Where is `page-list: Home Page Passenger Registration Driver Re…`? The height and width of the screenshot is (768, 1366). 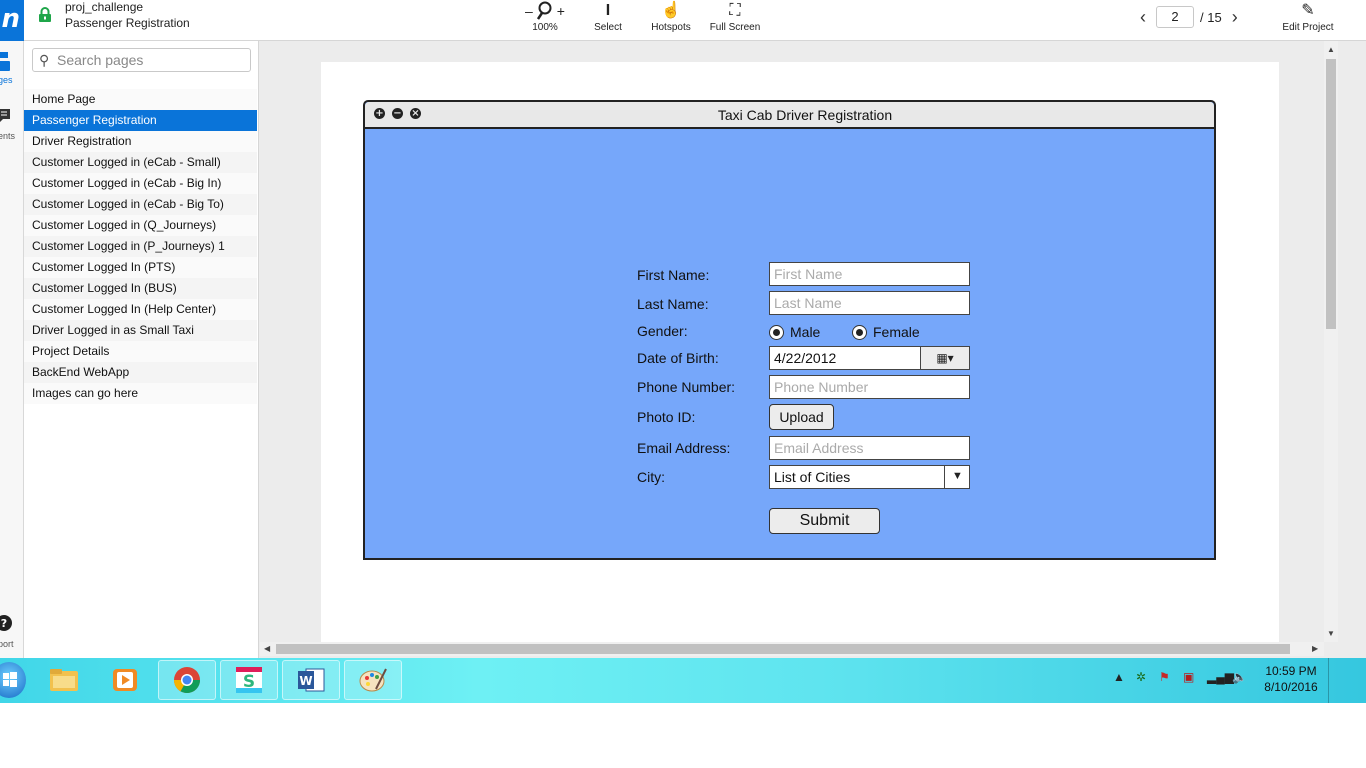
page-list: Home Page Passenger Registration Driver Re… is located at coordinates (140, 246).